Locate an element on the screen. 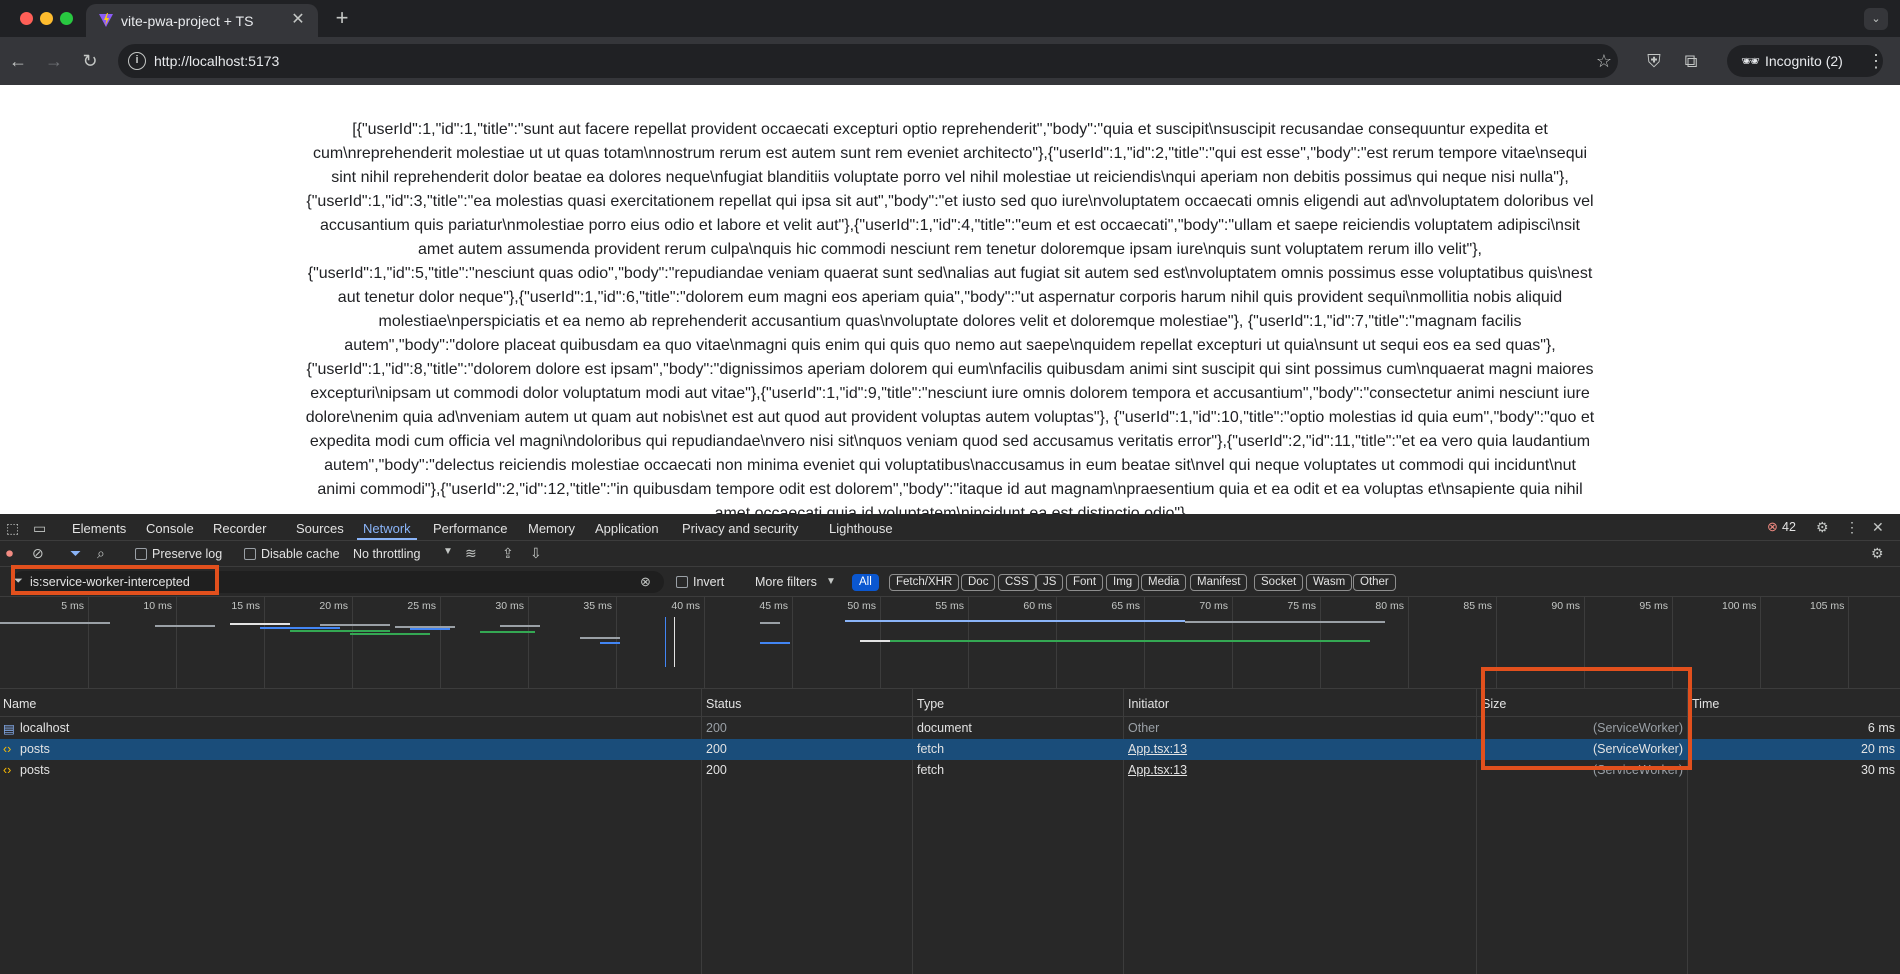 The image size is (1900, 974). tab-lighthouse: Lighthouse is located at coordinates (861, 528).